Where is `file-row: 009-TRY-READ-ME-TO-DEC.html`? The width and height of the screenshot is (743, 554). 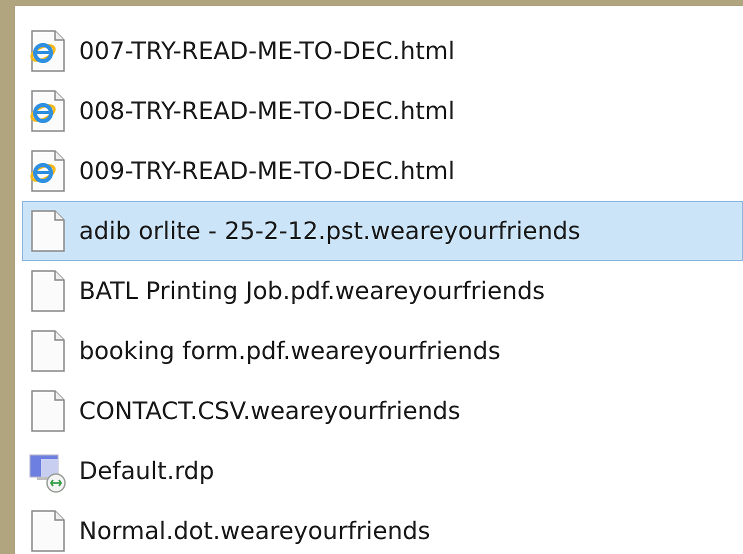 file-row: 009-TRY-READ-ME-TO-DEC.html is located at coordinates (382, 171).